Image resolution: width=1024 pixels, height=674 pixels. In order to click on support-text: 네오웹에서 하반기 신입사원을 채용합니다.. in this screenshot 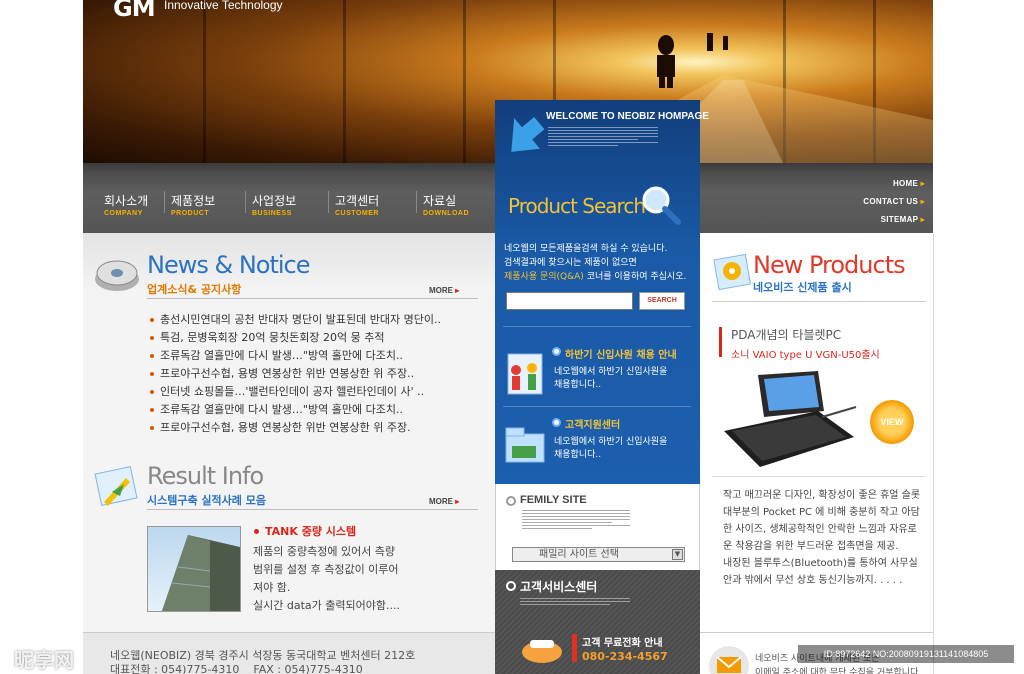, I will do `click(611, 448)`.